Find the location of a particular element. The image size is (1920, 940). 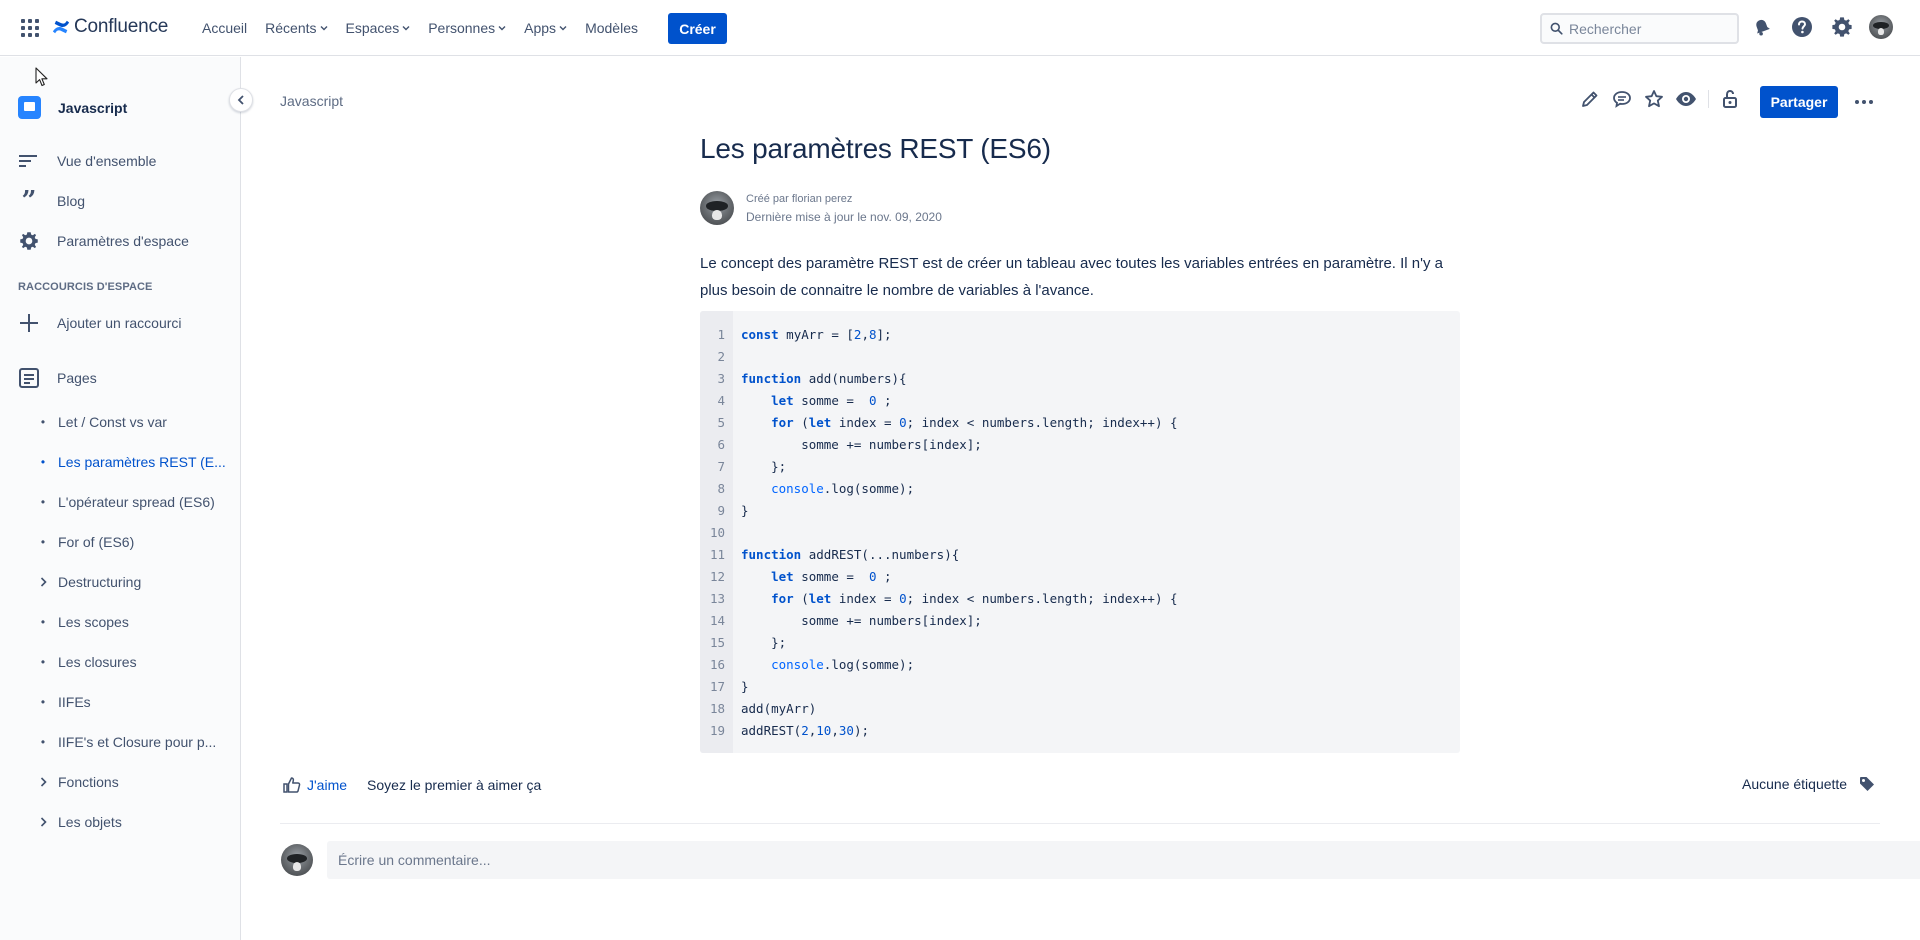

label-tag-icon is located at coordinates (1867, 784).